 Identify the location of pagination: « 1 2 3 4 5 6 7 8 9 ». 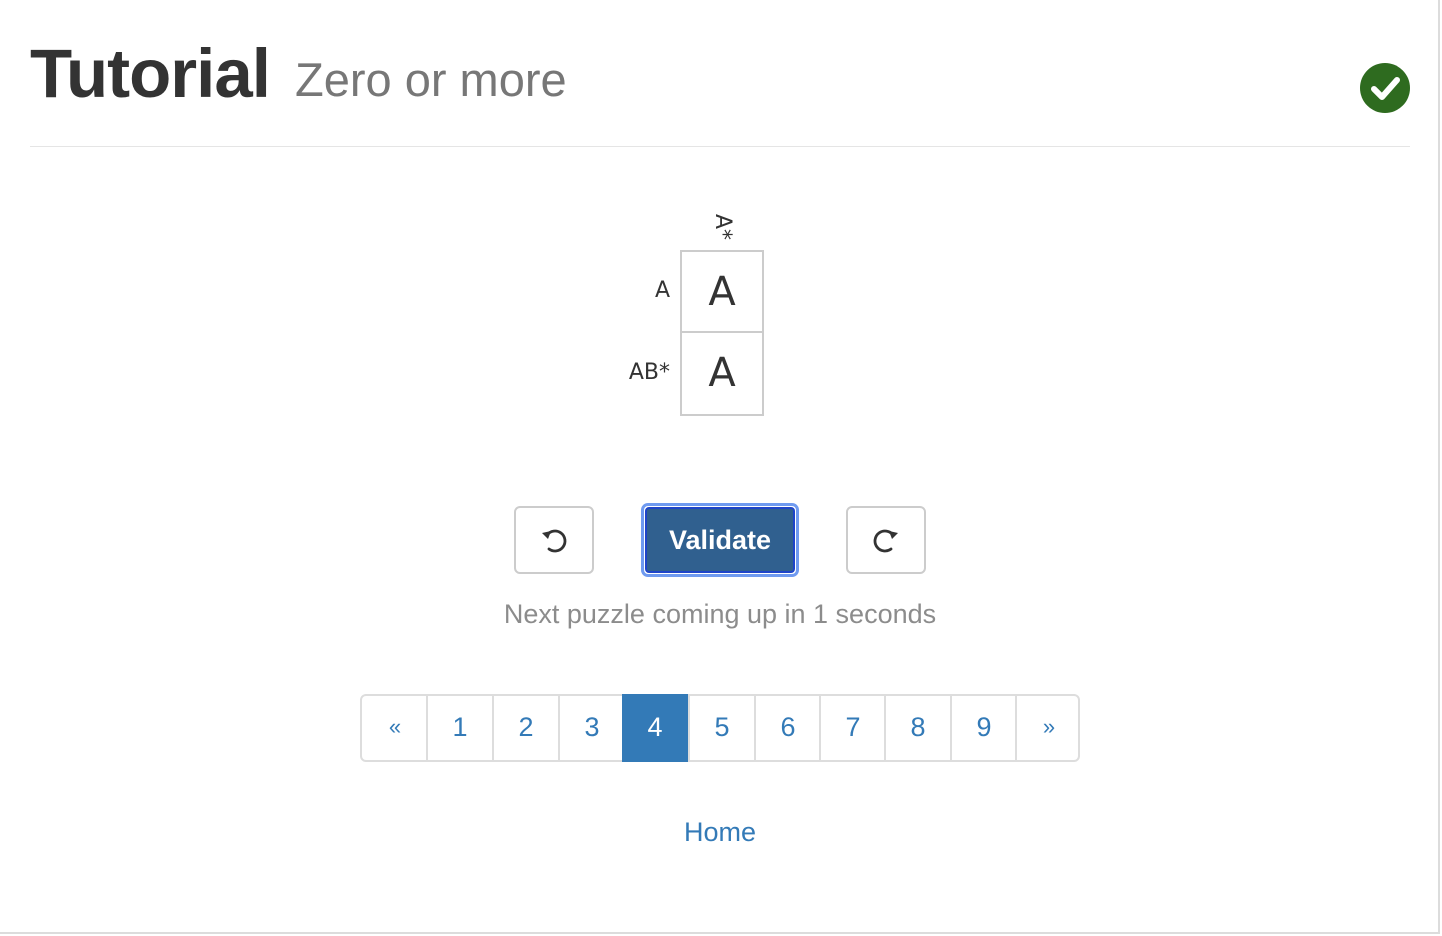
(720, 728).